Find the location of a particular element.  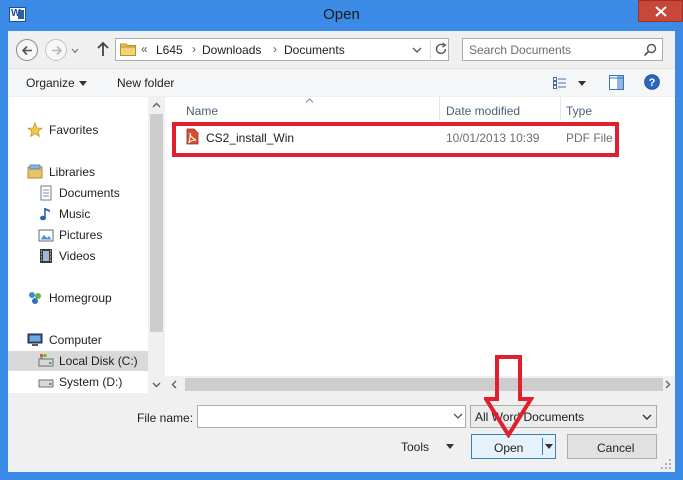

nav-videos-label: Videos is located at coordinates (77, 256).